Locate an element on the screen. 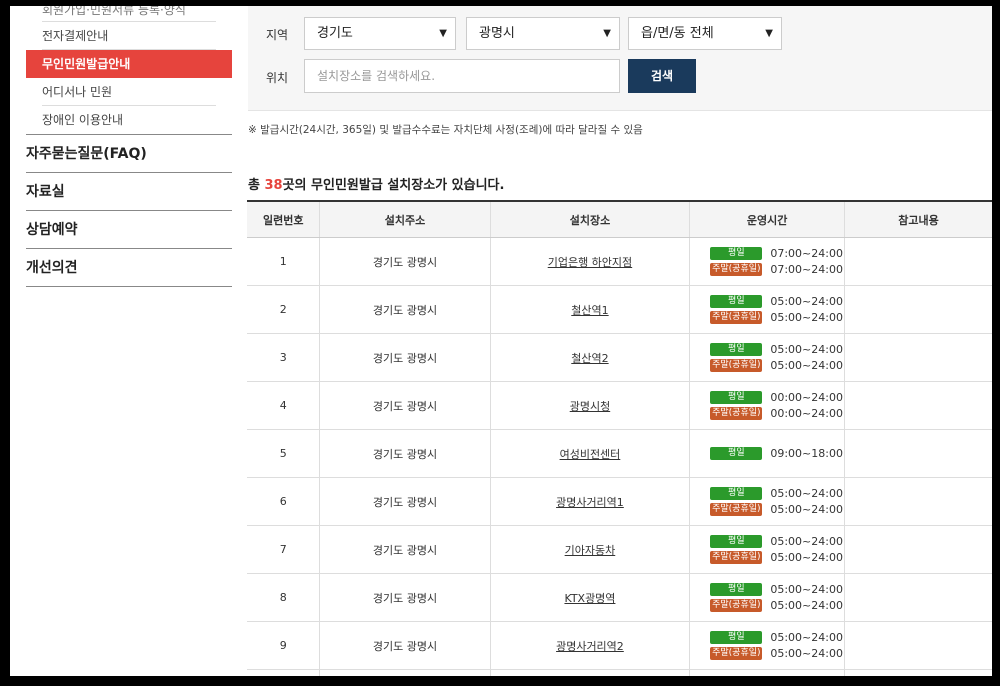 This screenshot has height=686, width=1000. weekend-hours: 주말(공휴일) 00:00~24:00 is located at coordinates (776, 414).